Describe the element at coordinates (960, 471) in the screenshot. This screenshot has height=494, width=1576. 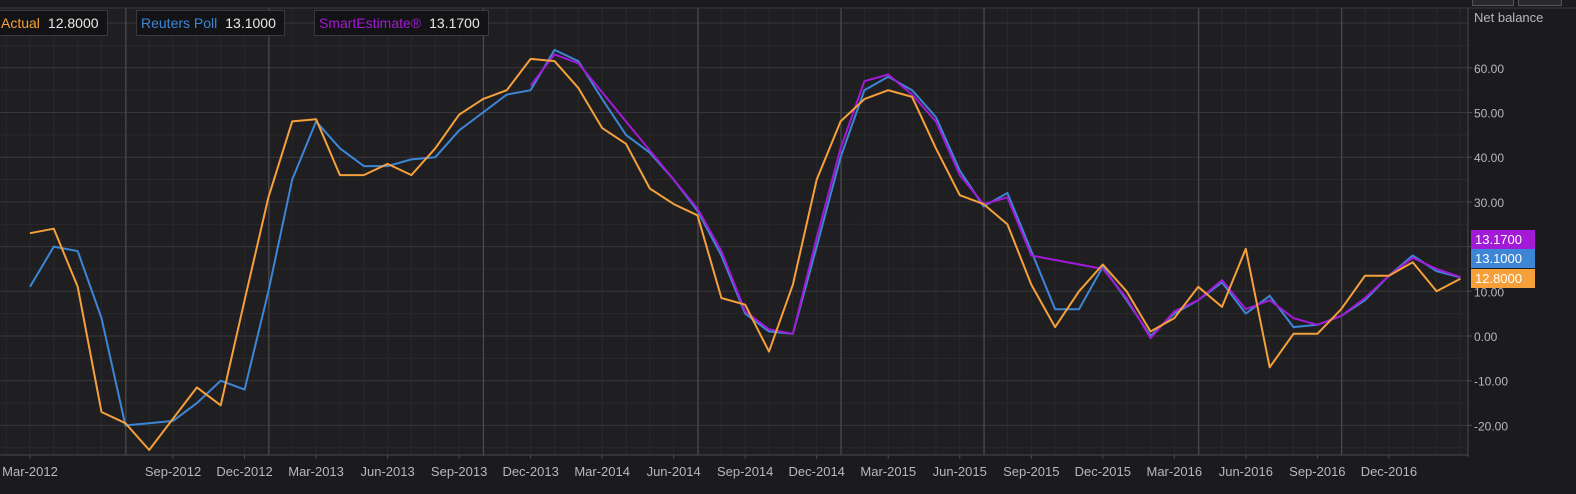
I see `x-tick-label: Jun-2015` at that location.